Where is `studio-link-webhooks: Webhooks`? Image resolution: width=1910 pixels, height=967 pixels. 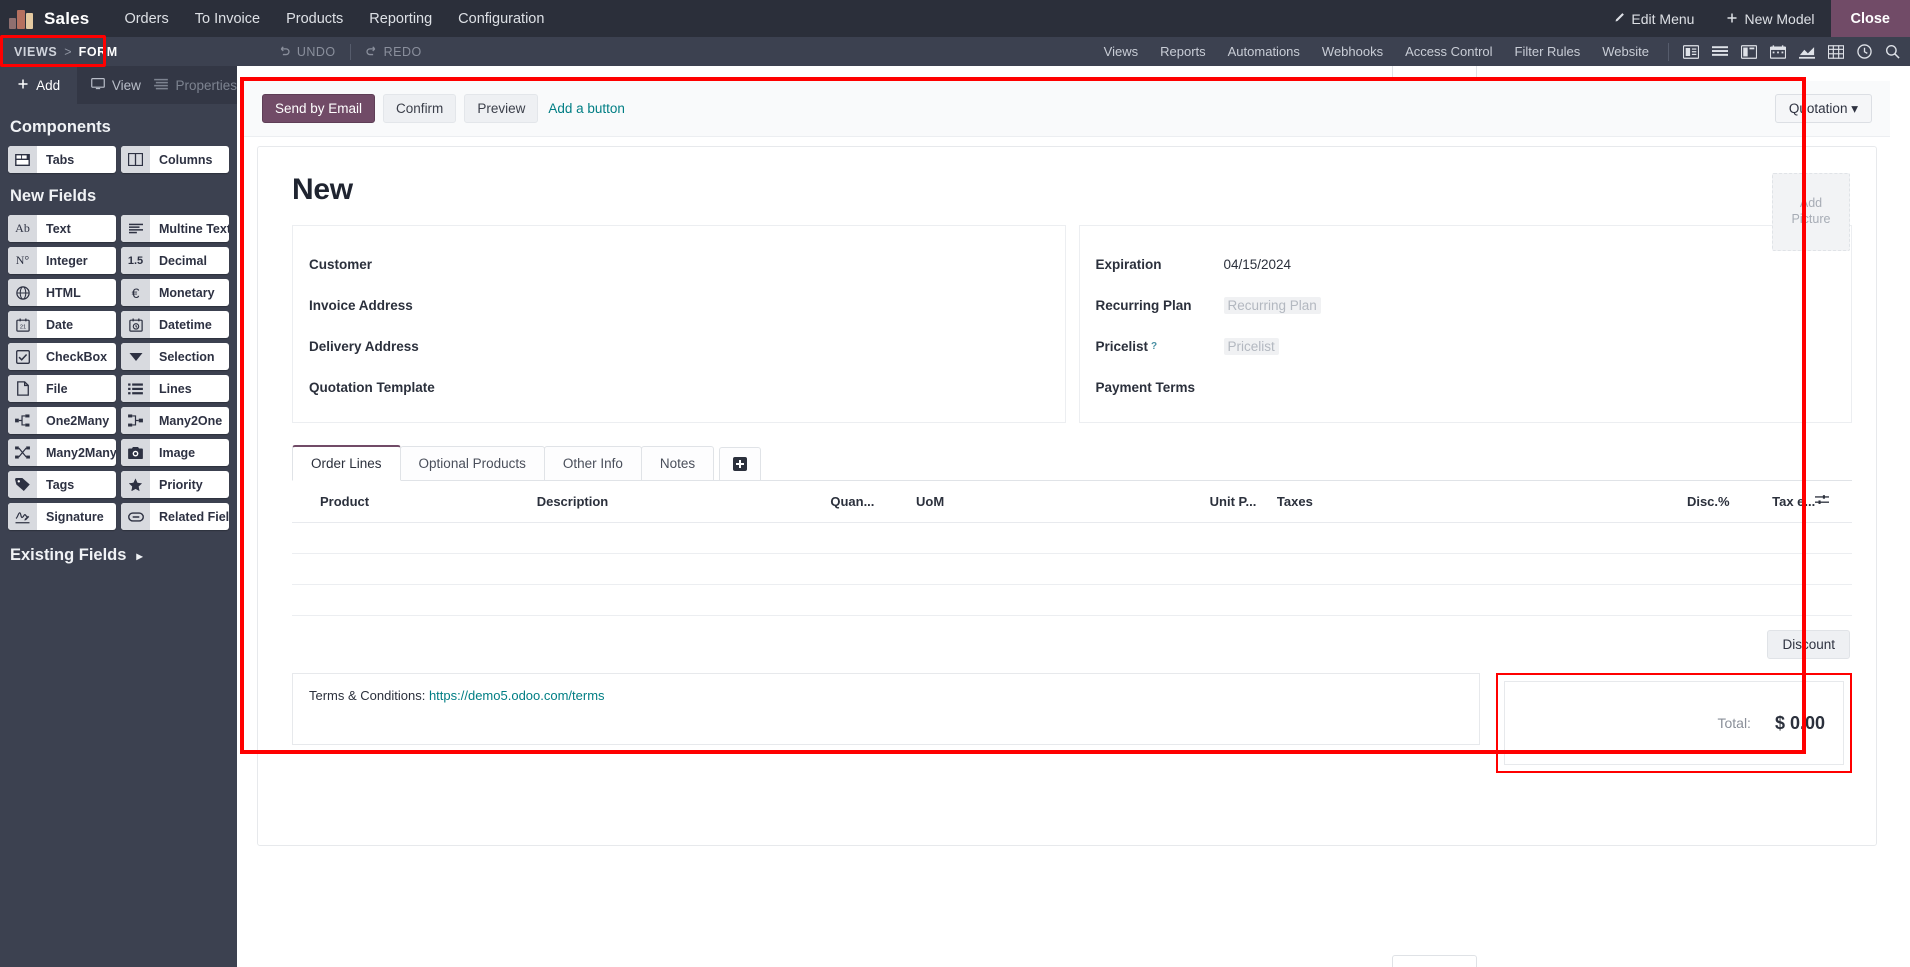
studio-link-webhooks: Webhooks is located at coordinates (1352, 51).